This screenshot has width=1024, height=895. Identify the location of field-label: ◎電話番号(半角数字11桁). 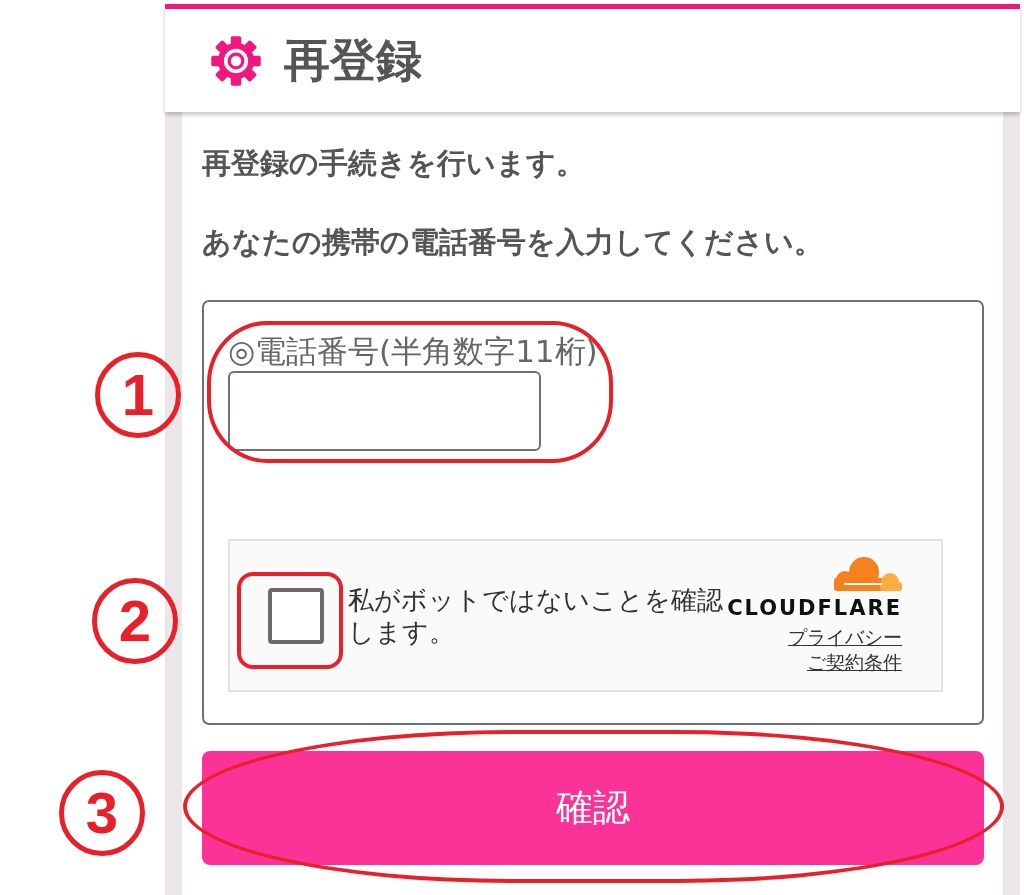
(413, 351).